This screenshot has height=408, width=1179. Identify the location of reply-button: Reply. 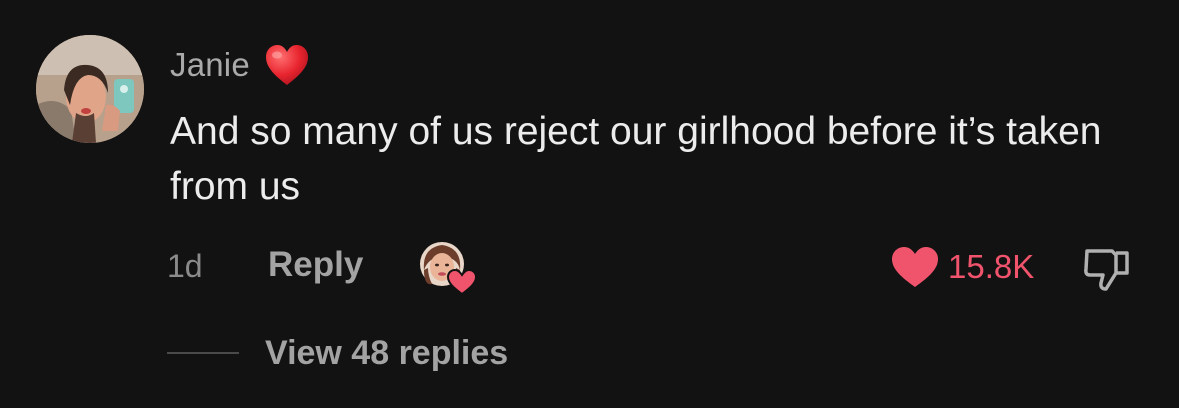
(315, 265).